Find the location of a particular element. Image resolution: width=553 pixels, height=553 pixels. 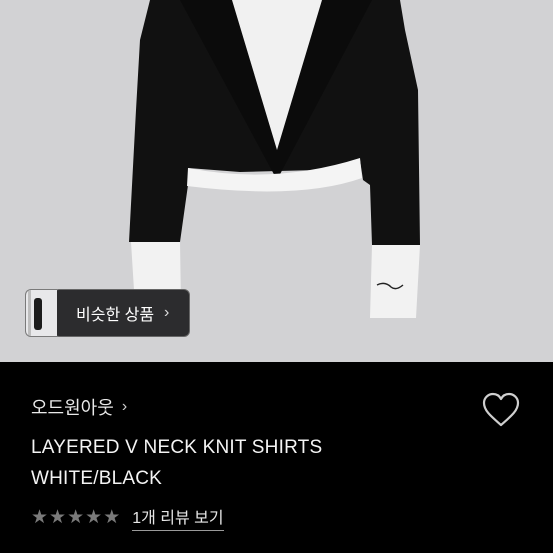

rating-stars: ★ ★ ★ ★ ★ is located at coordinates (75, 517).